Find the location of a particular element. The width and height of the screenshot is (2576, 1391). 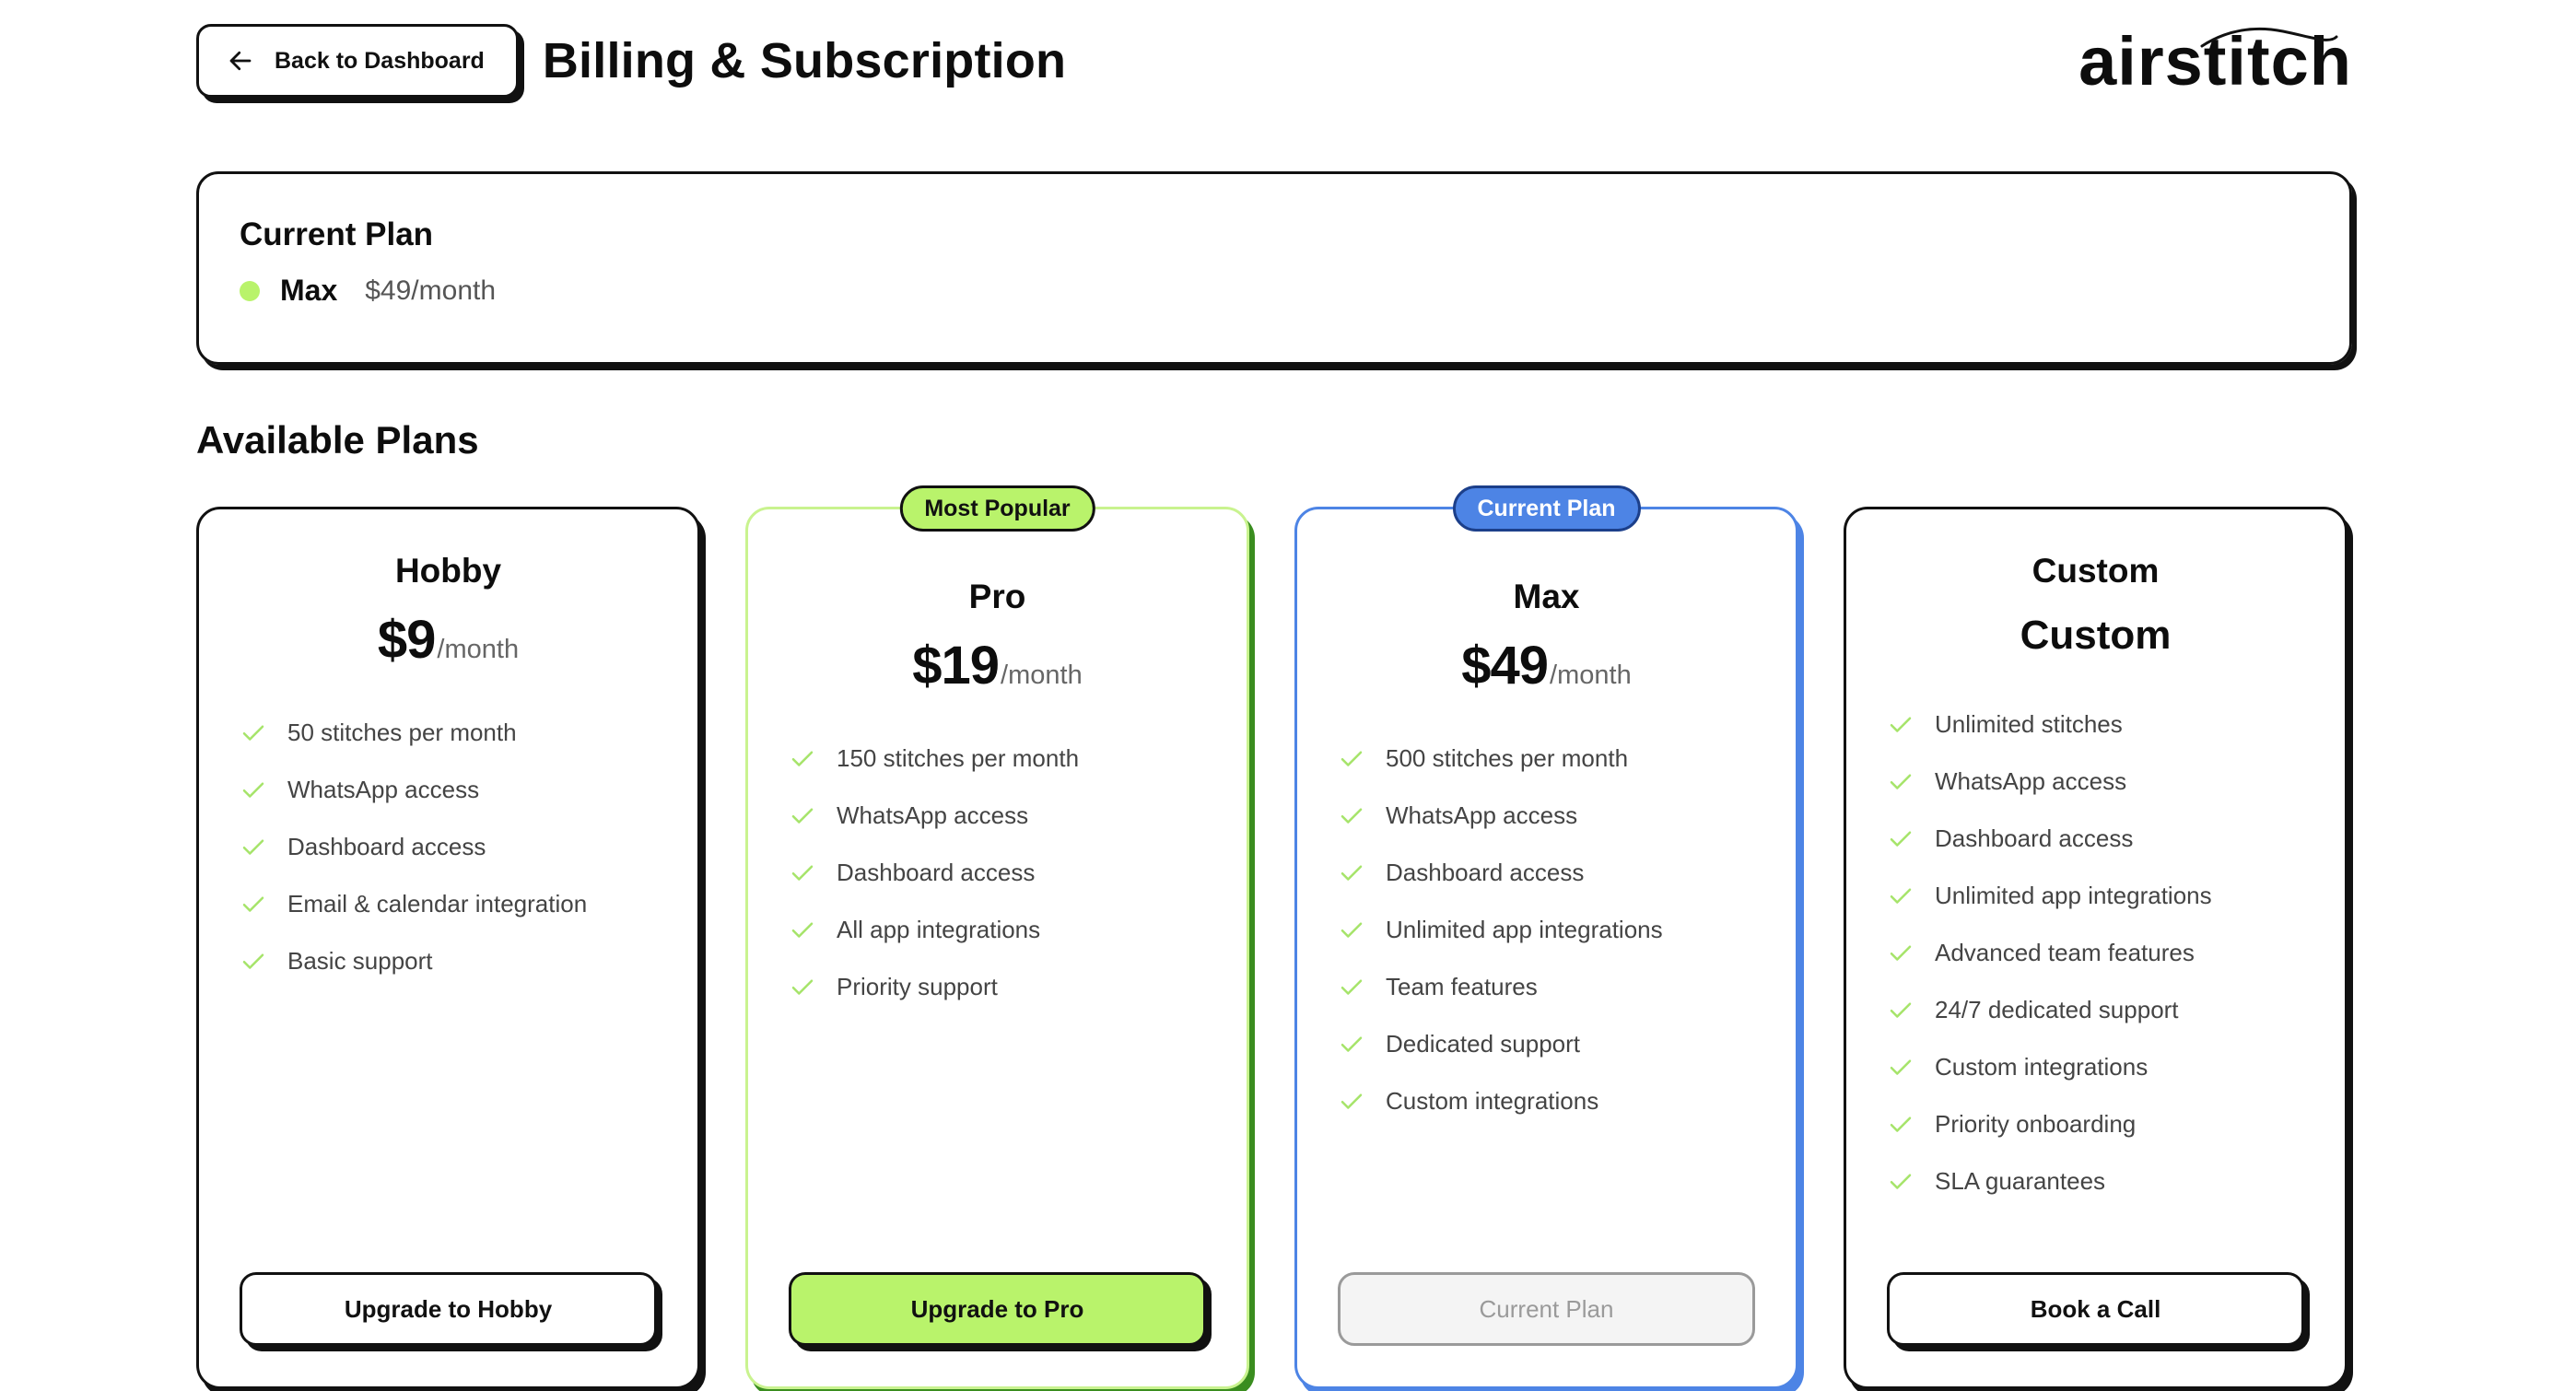

current-plan-badge: Current Plan is located at coordinates (1546, 508).